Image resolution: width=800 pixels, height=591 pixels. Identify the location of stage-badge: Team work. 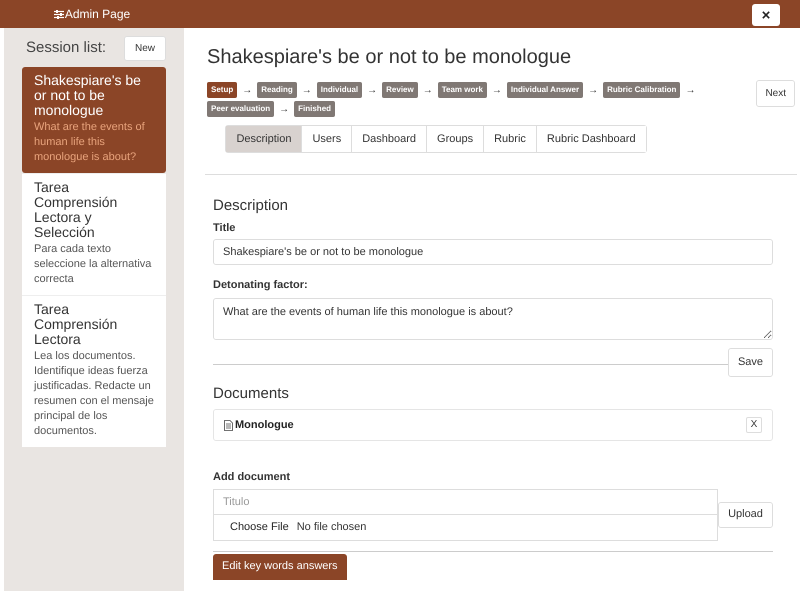
(462, 90).